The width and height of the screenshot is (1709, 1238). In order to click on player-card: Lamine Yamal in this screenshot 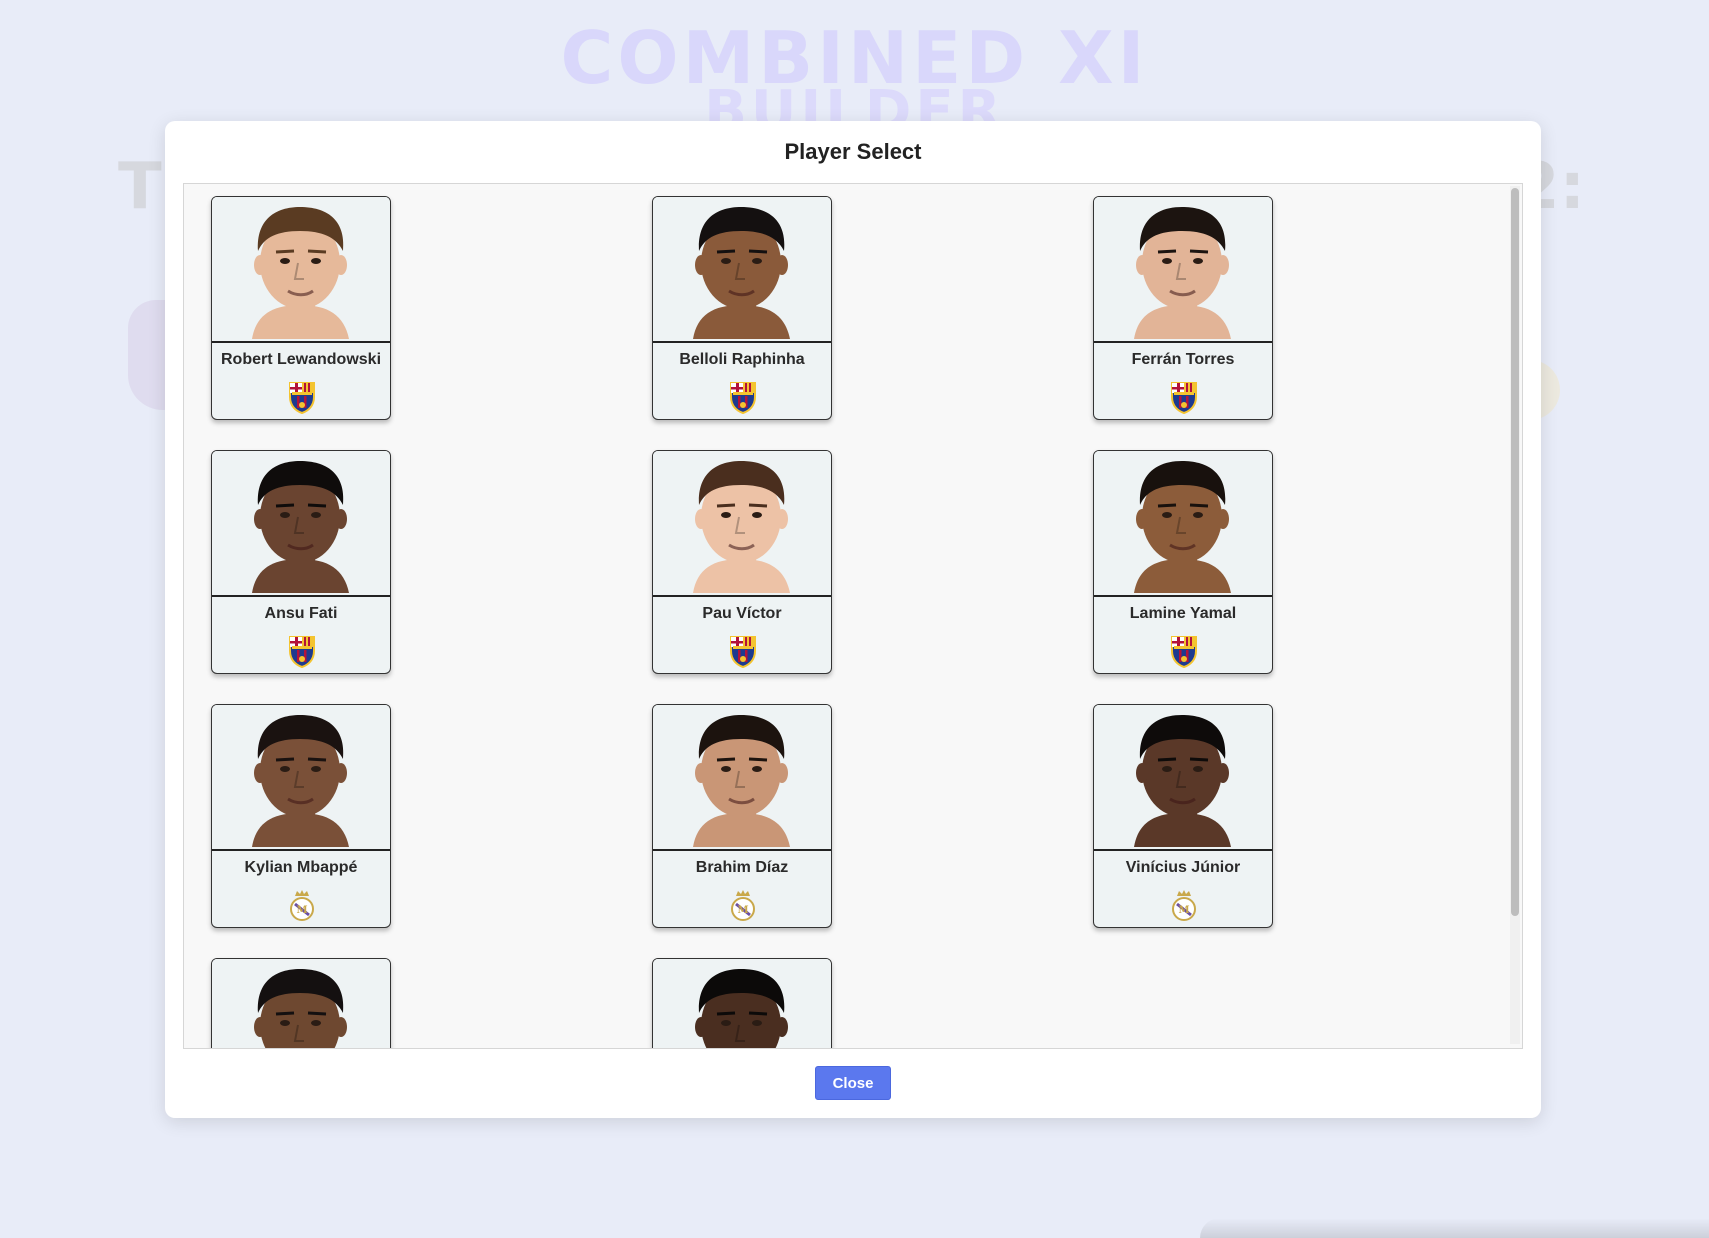, I will do `click(1183, 562)`.